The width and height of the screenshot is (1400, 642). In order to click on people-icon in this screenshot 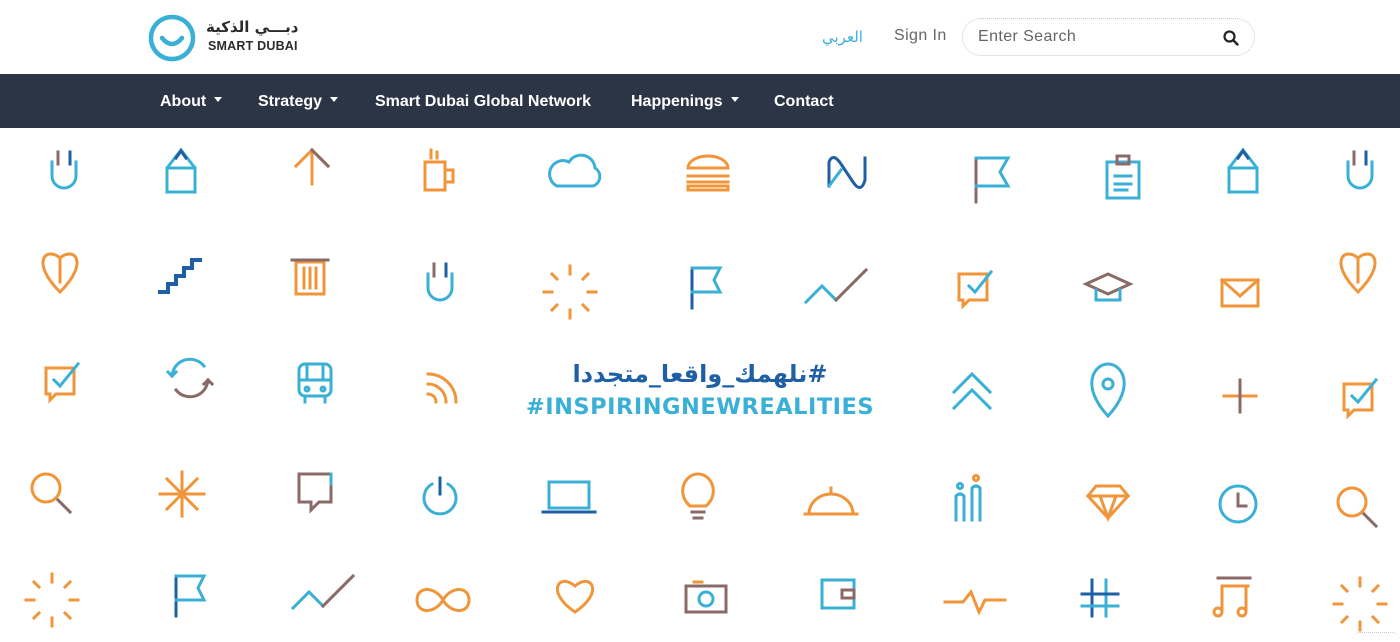, I will do `click(968, 498)`.